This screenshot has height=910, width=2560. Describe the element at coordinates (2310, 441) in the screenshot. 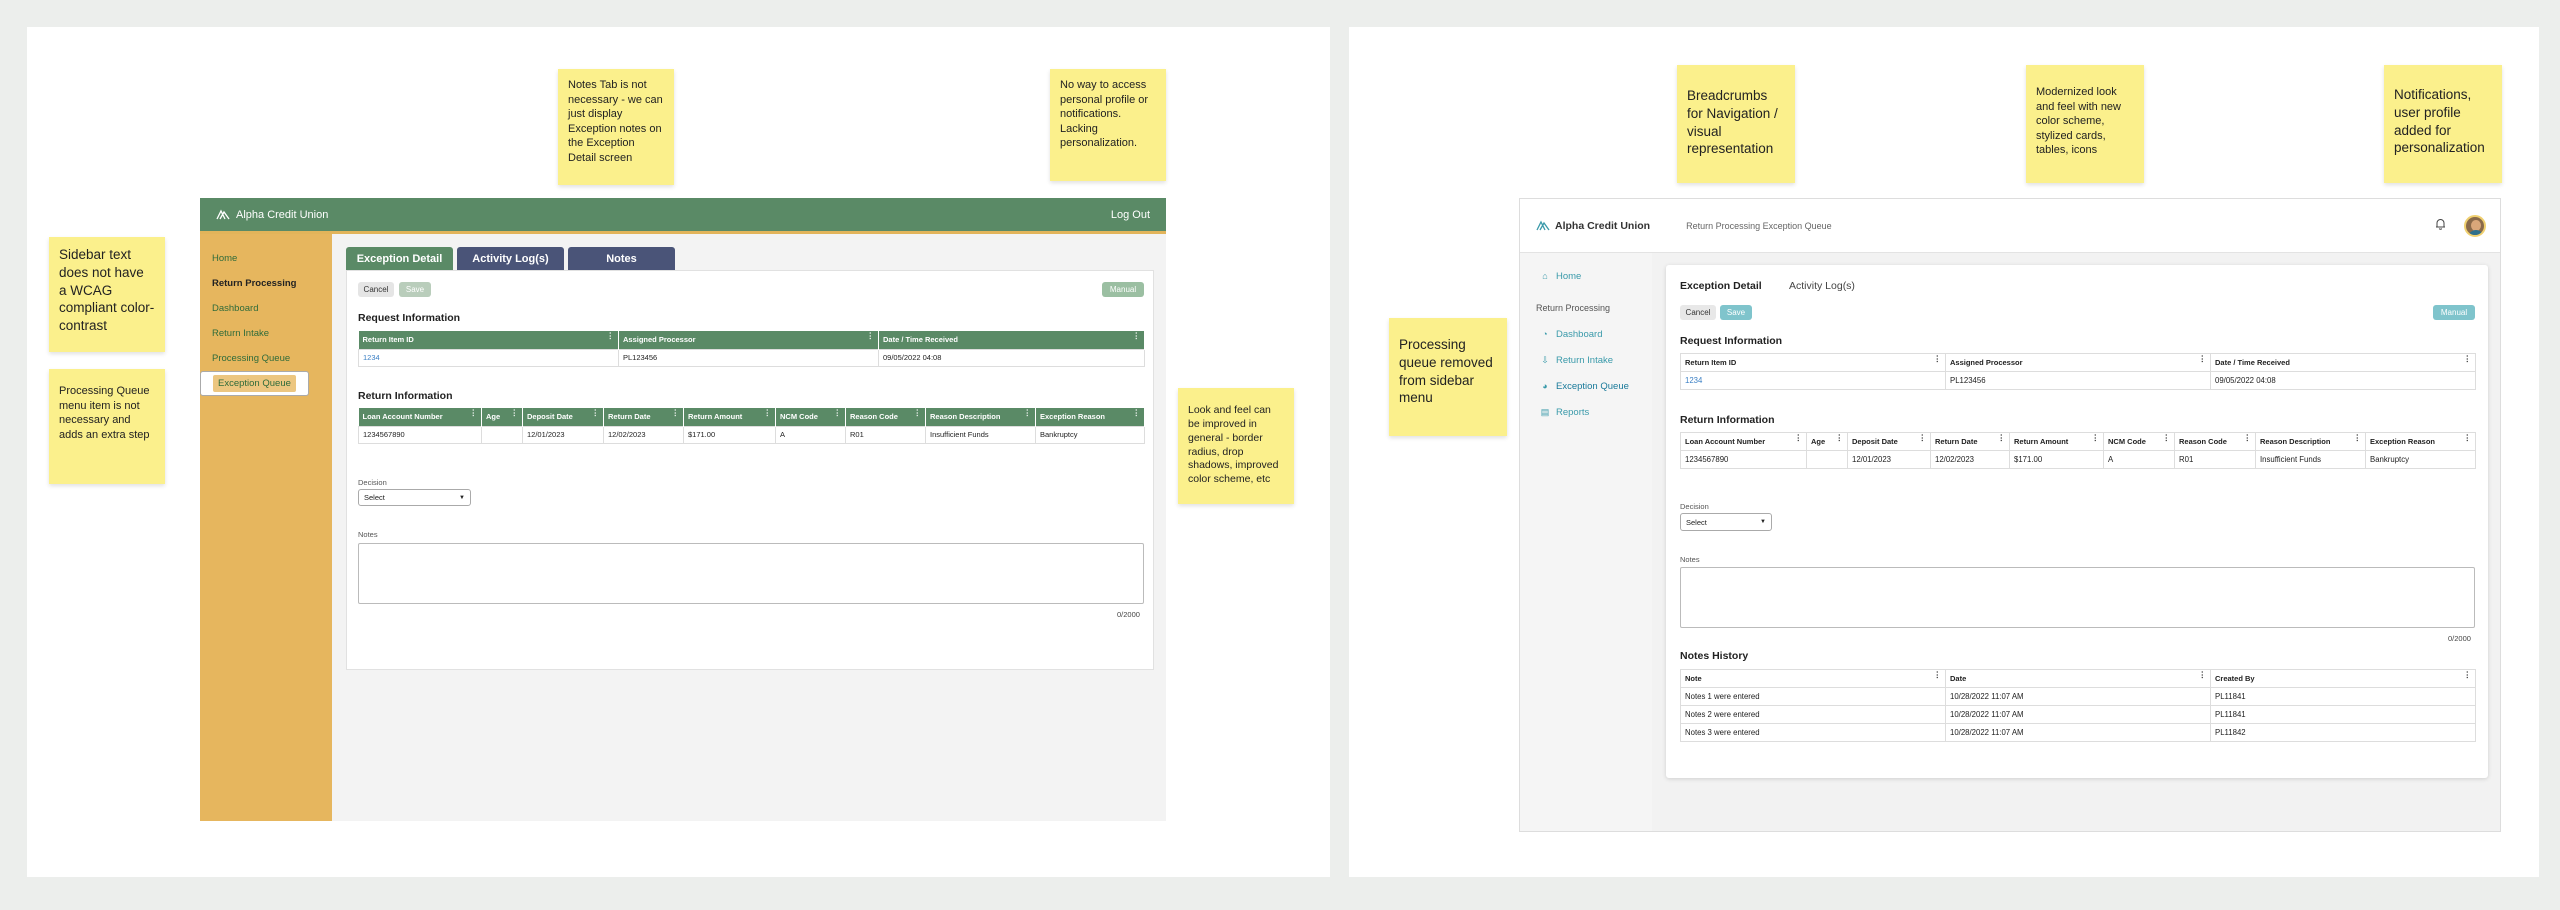

I see `new-col-reason-description: Reason Description ⋮` at that location.